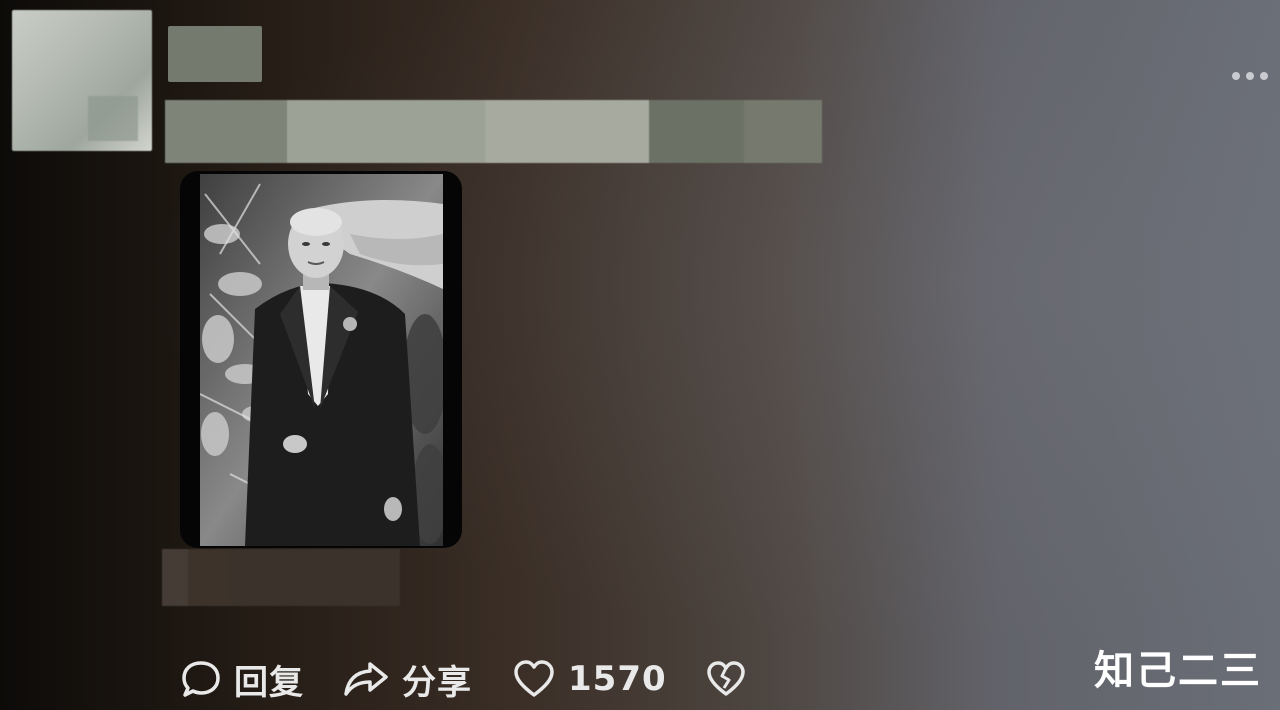 The height and width of the screenshot is (710, 1280). What do you see at coordinates (269, 682) in the screenshot?
I see `reply-label: 回复` at bounding box center [269, 682].